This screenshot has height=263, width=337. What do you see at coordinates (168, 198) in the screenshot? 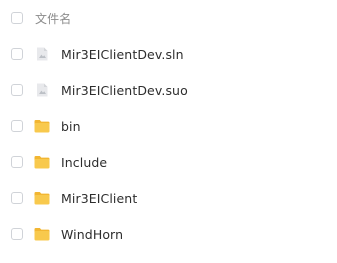
I see `list-item: Mir3EIClient` at bounding box center [168, 198].